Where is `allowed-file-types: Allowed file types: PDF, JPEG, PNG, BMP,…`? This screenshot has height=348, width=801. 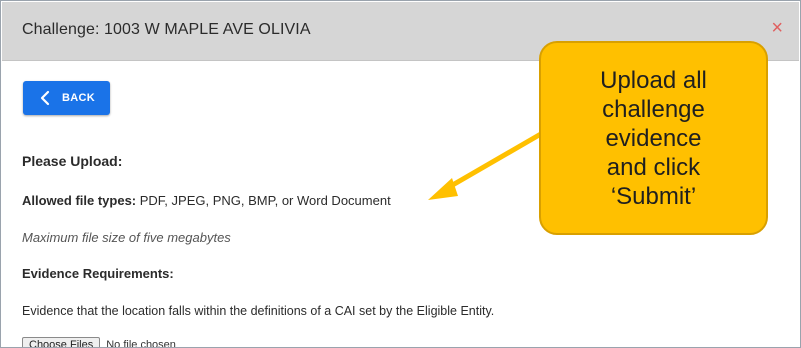 allowed-file-types: Allowed file types: PDF, JPEG, PNG, BMP,… is located at coordinates (206, 200).